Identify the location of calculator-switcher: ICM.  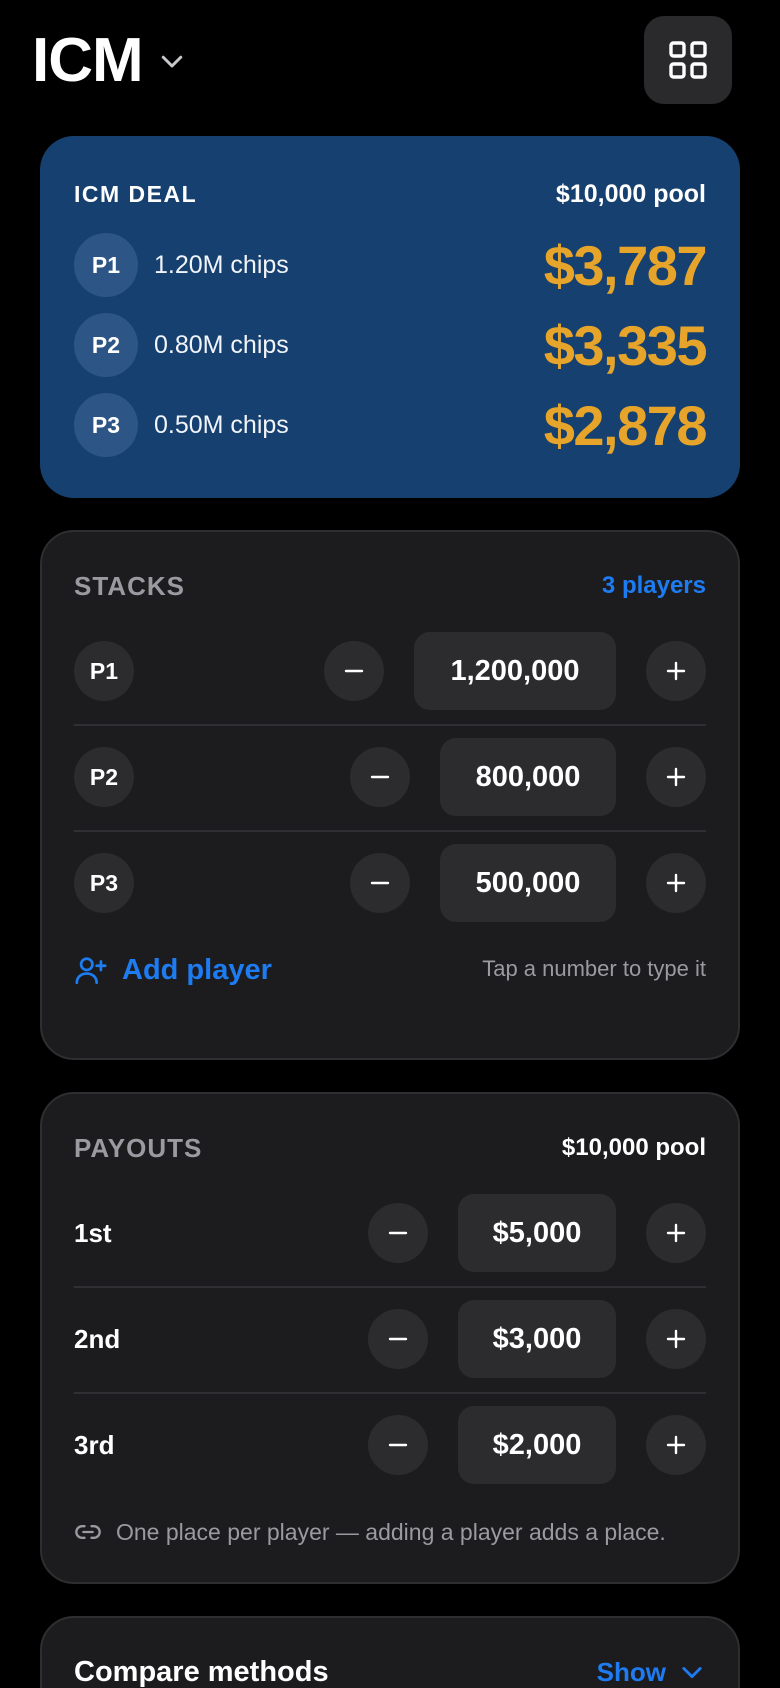
(109, 61).